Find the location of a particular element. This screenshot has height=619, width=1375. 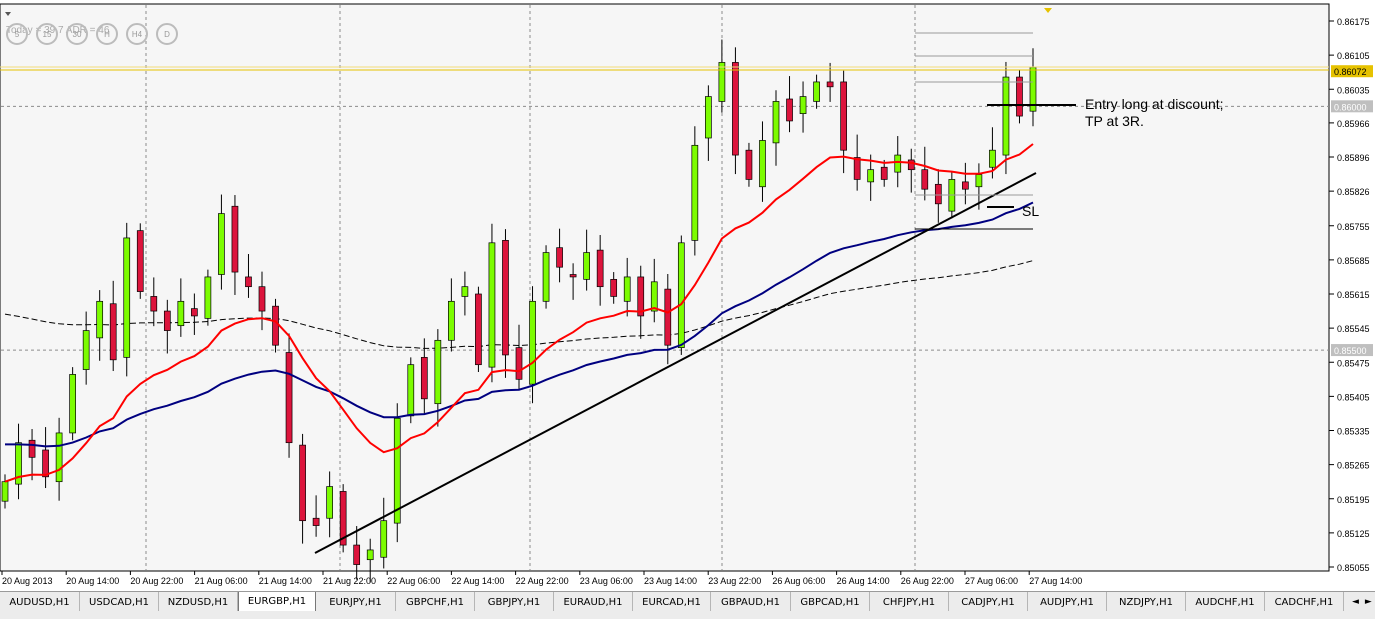

time-tick-label: 26 Aug 14:00 is located at coordinates (863, 581).